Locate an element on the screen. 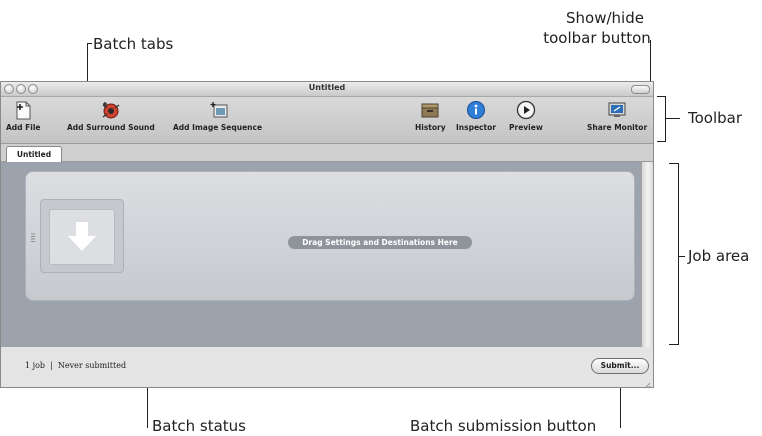 The height and width of the screenshot is (436, 762). add-surround-sound-icon is located at coordinates (111, 110).